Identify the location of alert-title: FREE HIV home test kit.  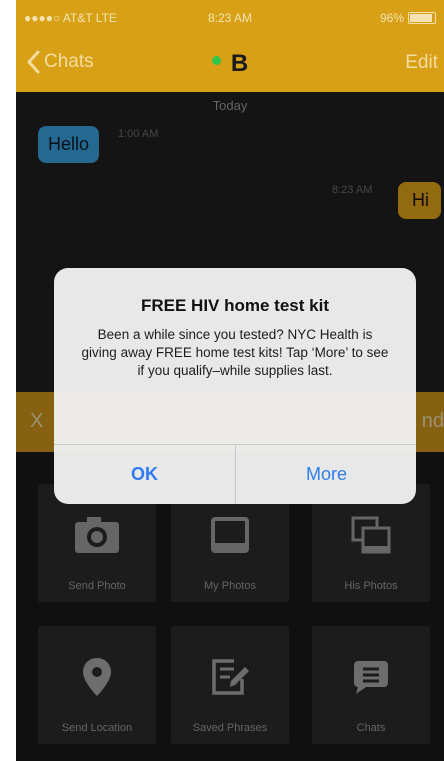
(235, 305).